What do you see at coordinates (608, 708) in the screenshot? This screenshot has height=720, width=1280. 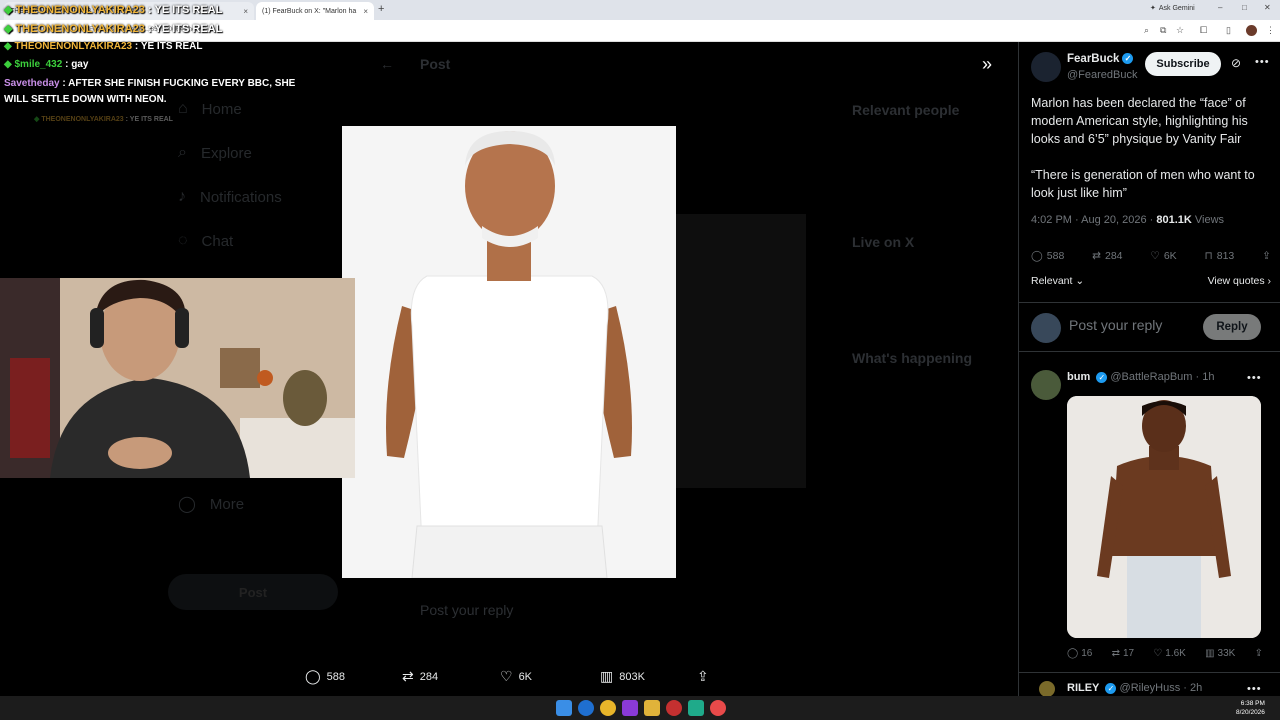 I see `chrome-icon` at bounding box center [608, 708].